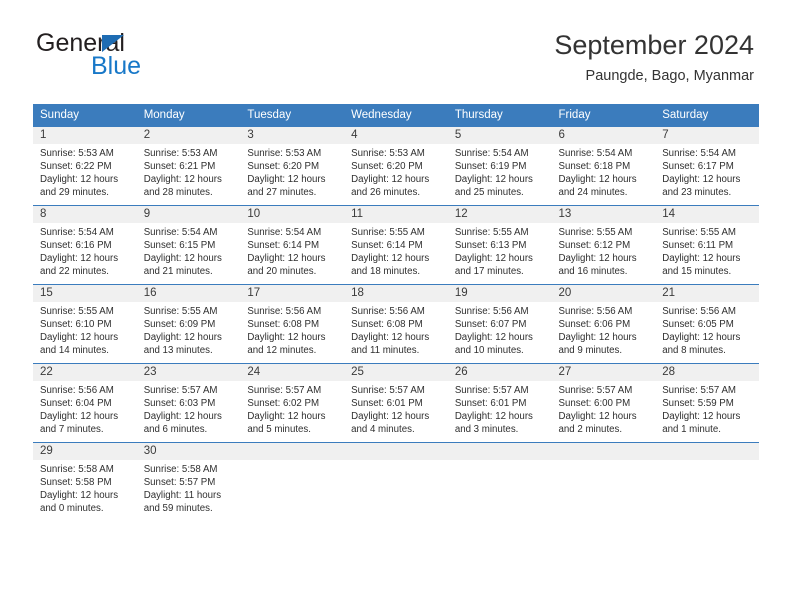 This screenshot has height=612, width=792. I want to click on day-number: 2, so click(188, 135).